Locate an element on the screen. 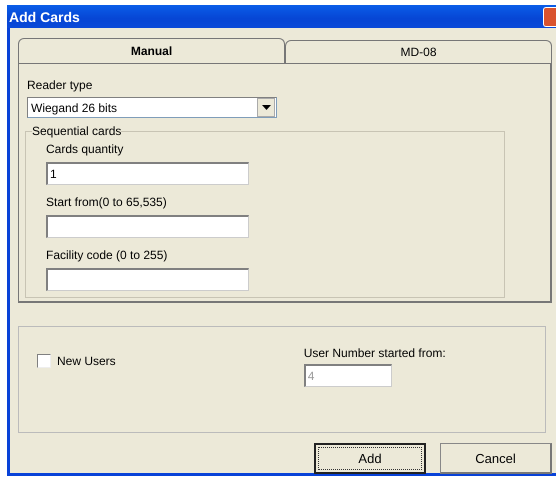 Image resolution: width=556 pixels, height=481 pixels. field-label: Start from(0 to 65,535) is located at coordinates (107, 202).